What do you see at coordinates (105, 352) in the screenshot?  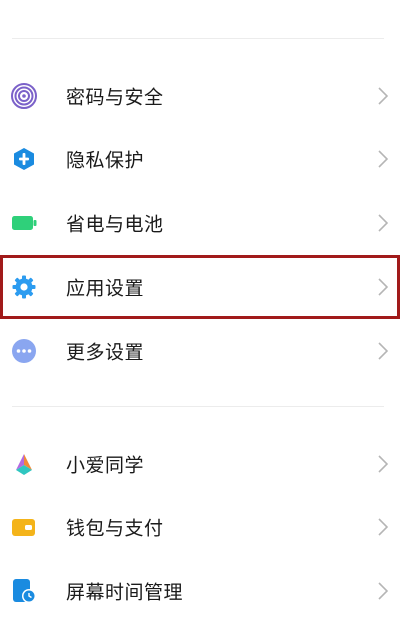 I see `settings-item-label: 更多设置` at bounding box center [105, 352].